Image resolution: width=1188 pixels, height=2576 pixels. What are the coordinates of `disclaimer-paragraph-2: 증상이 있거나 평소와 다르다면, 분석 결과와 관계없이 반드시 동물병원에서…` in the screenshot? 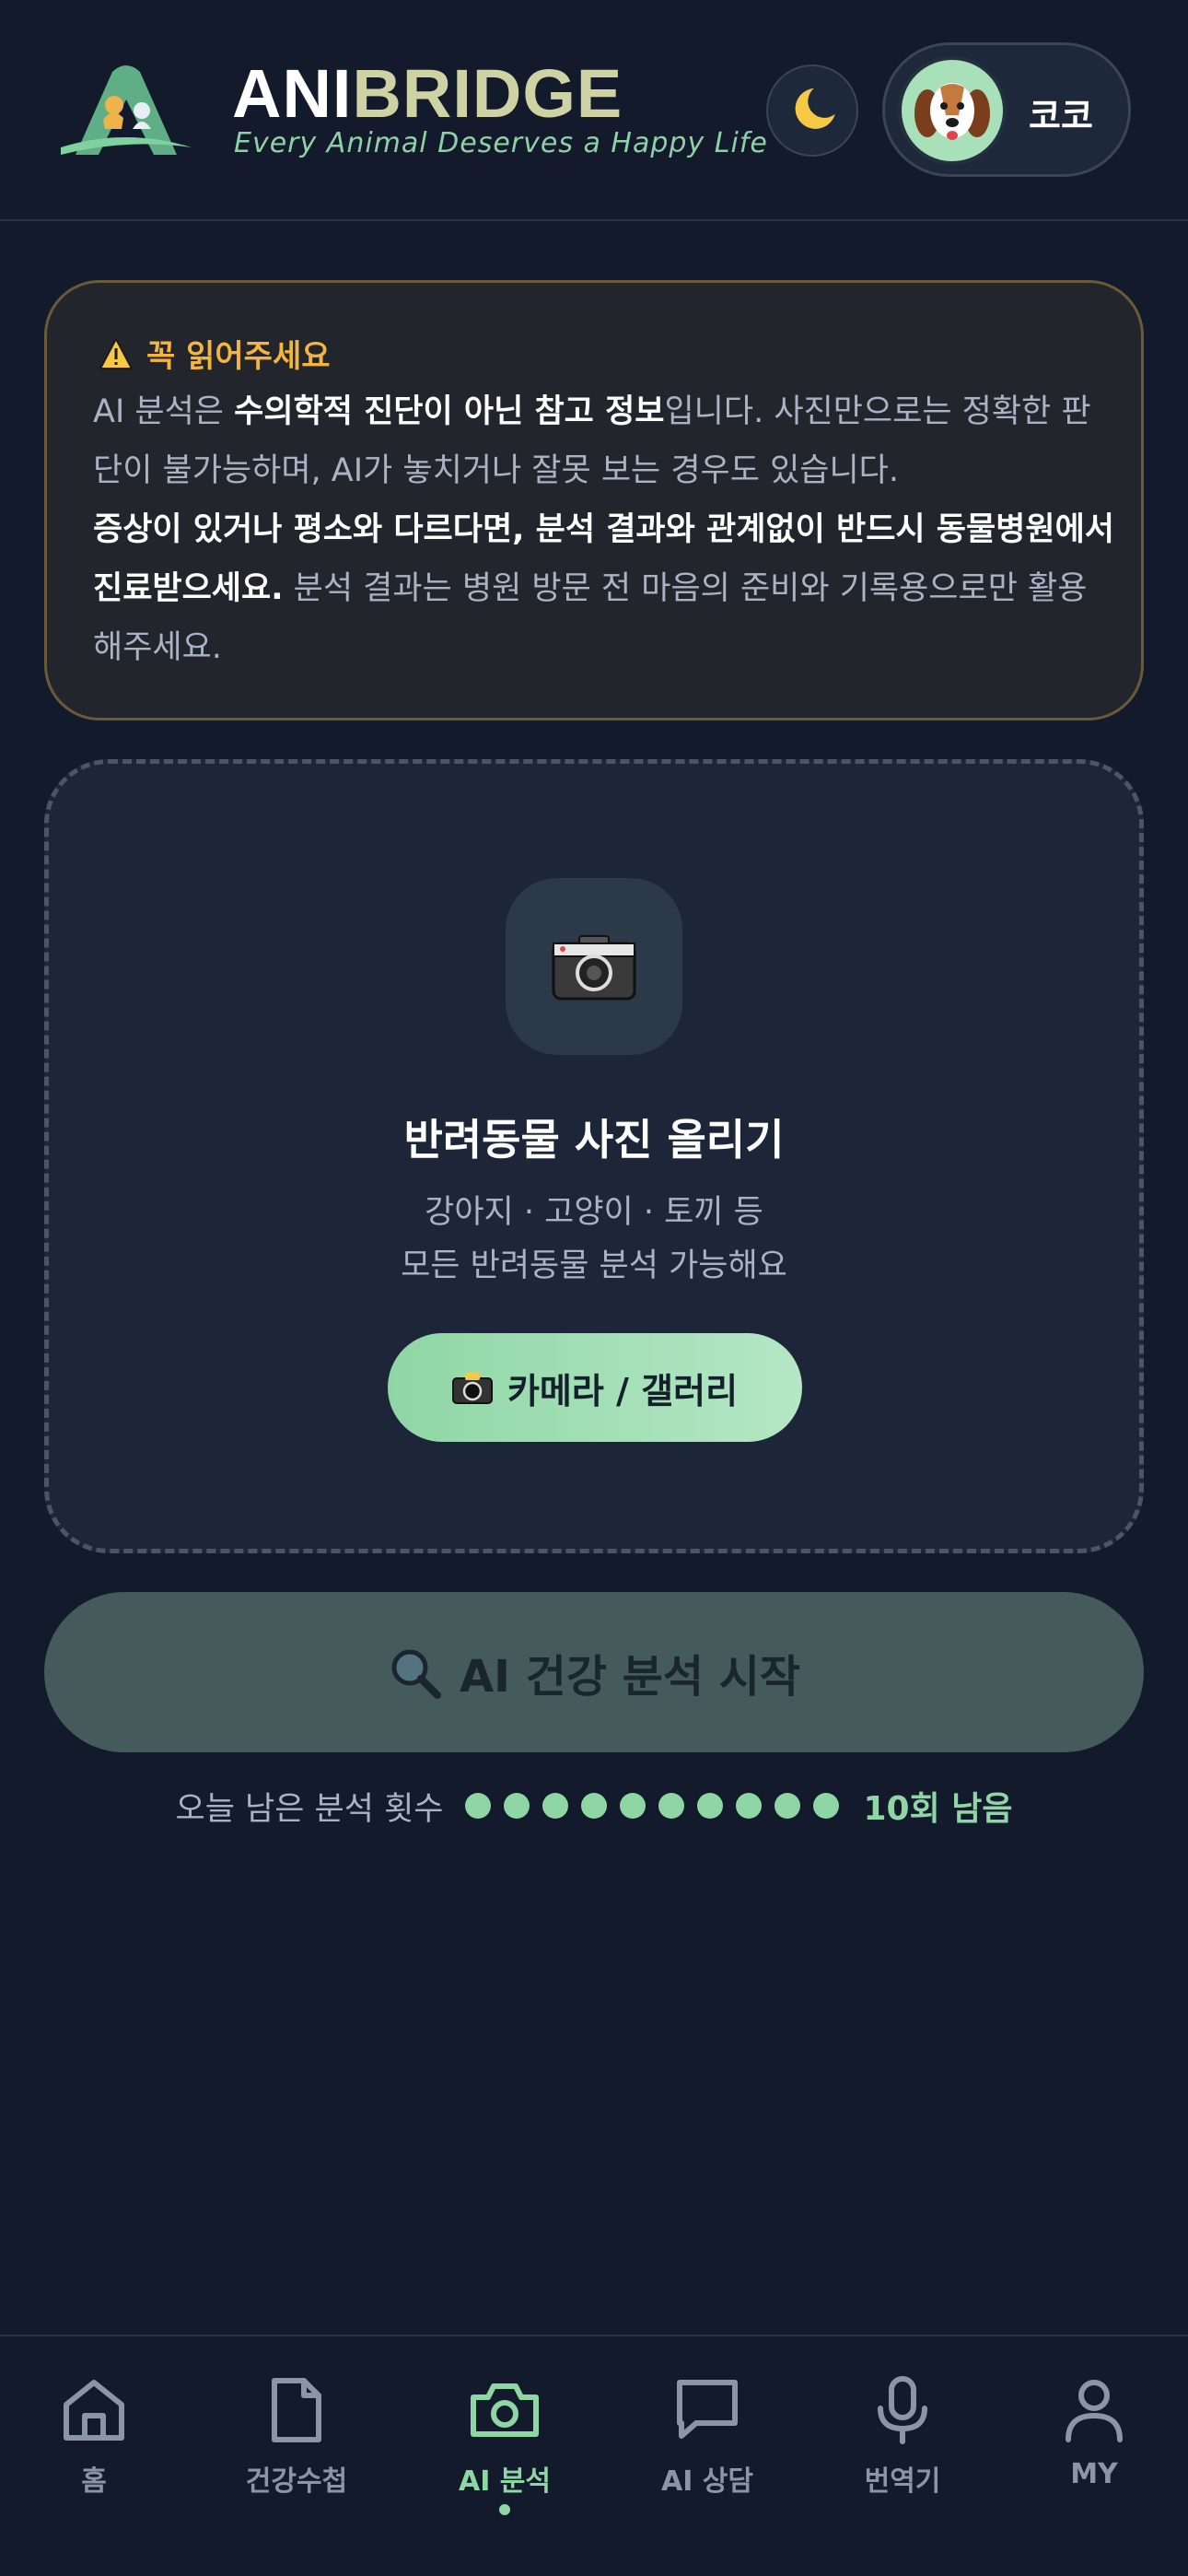 It's located at (604, 588).